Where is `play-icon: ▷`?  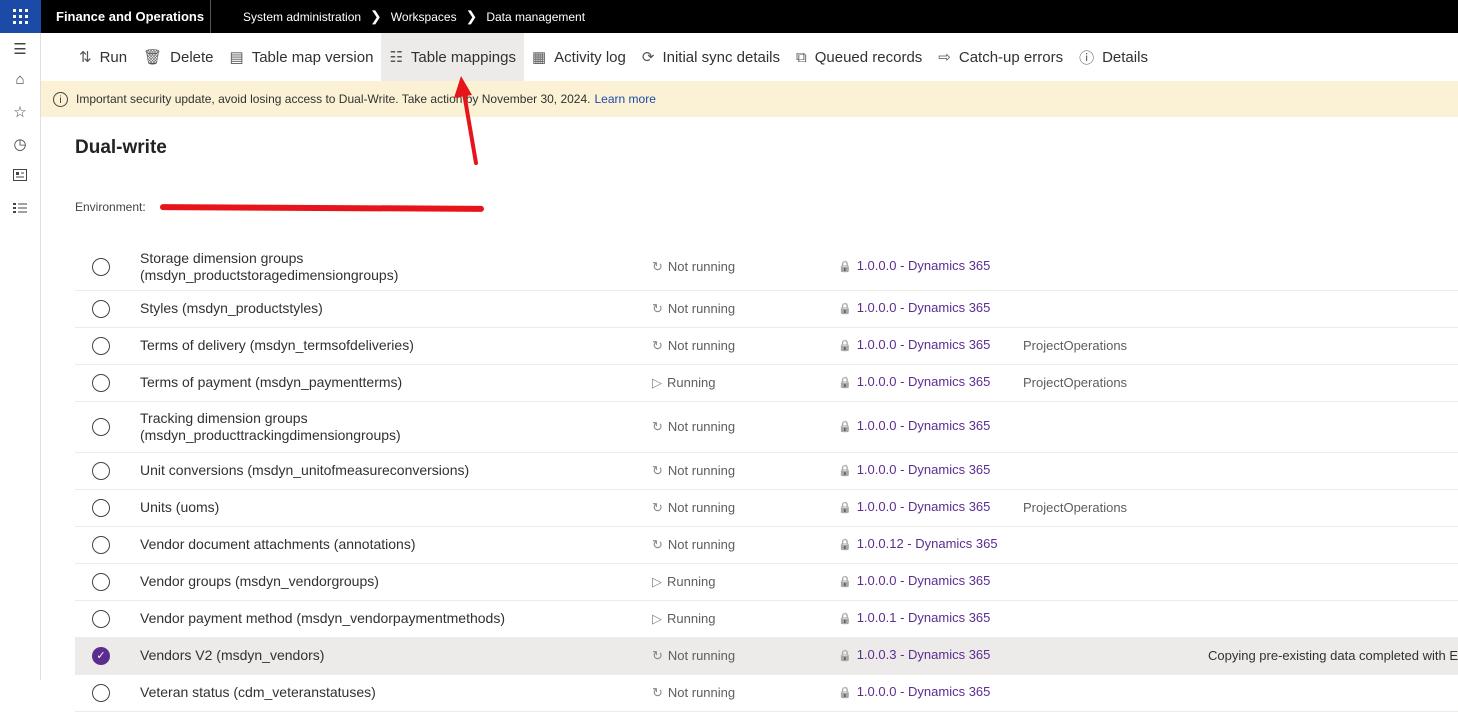 play-icon: ▷ is located at coordinates (657, 382).